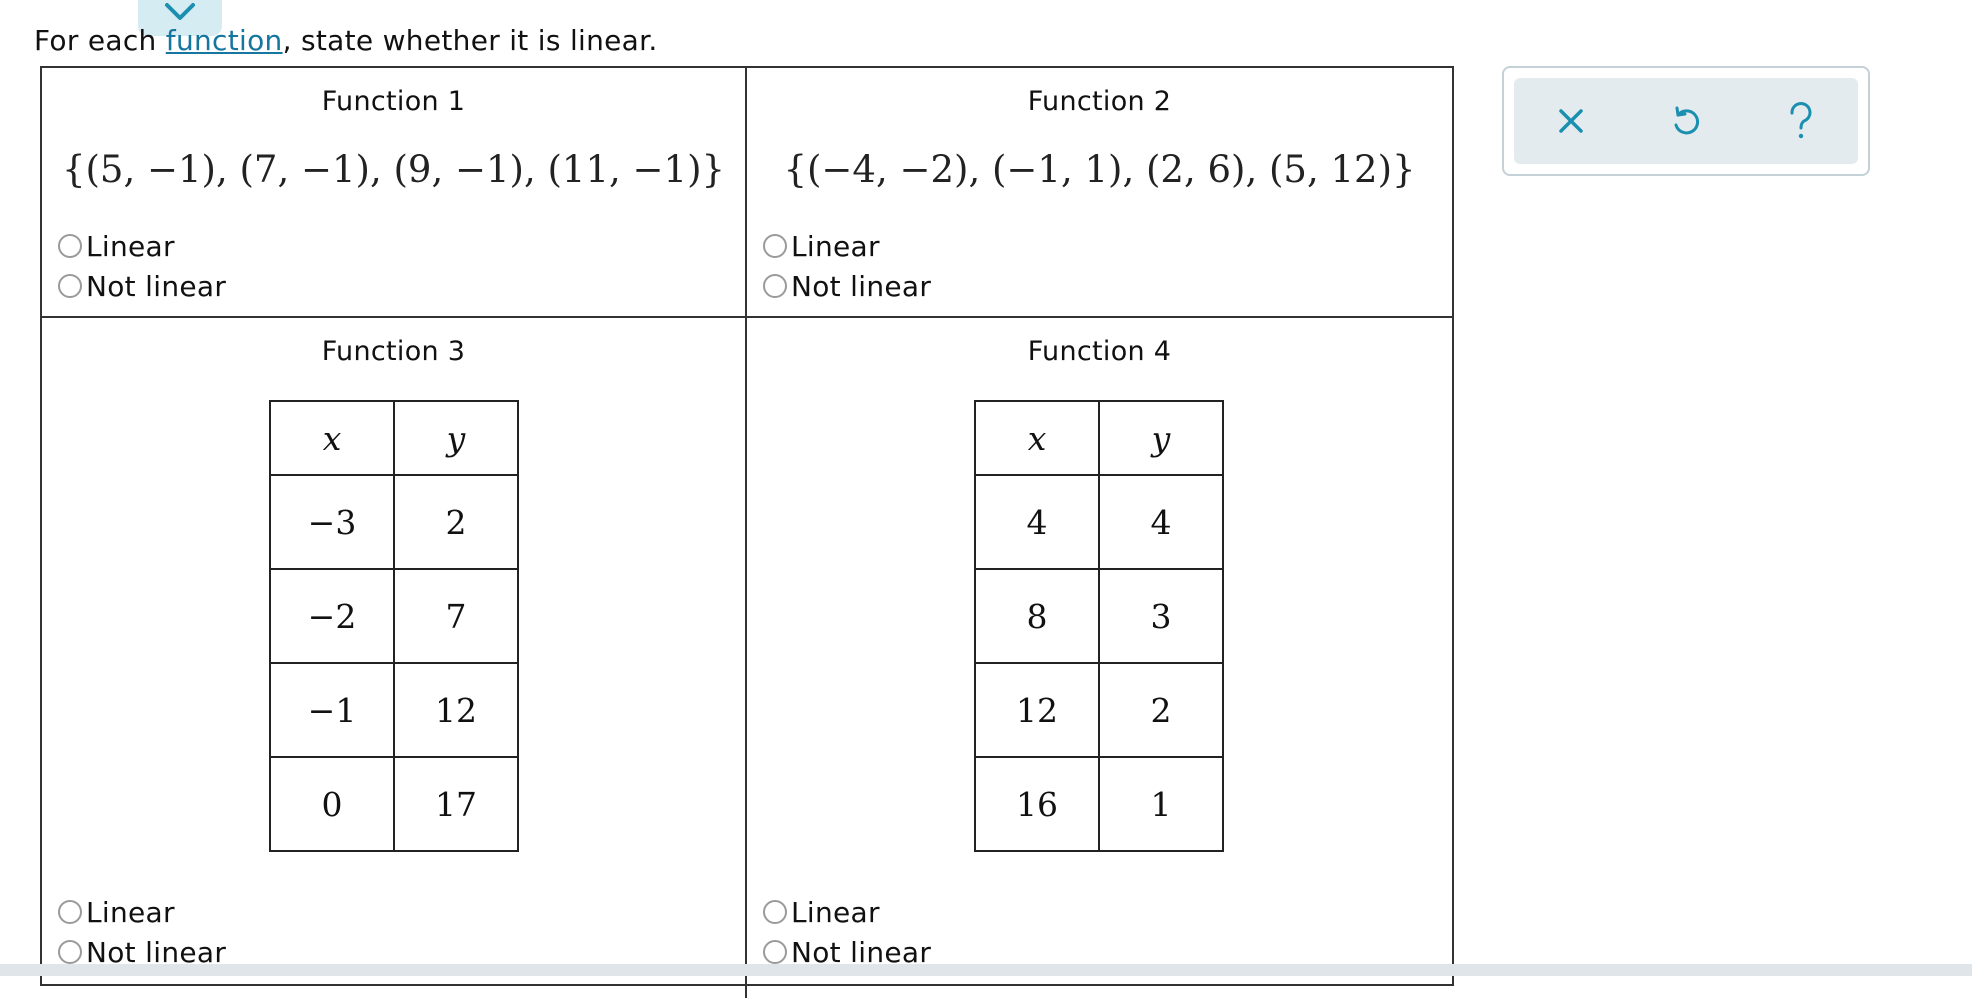  I want to click on y-cell: 3, so click(1161, 616).